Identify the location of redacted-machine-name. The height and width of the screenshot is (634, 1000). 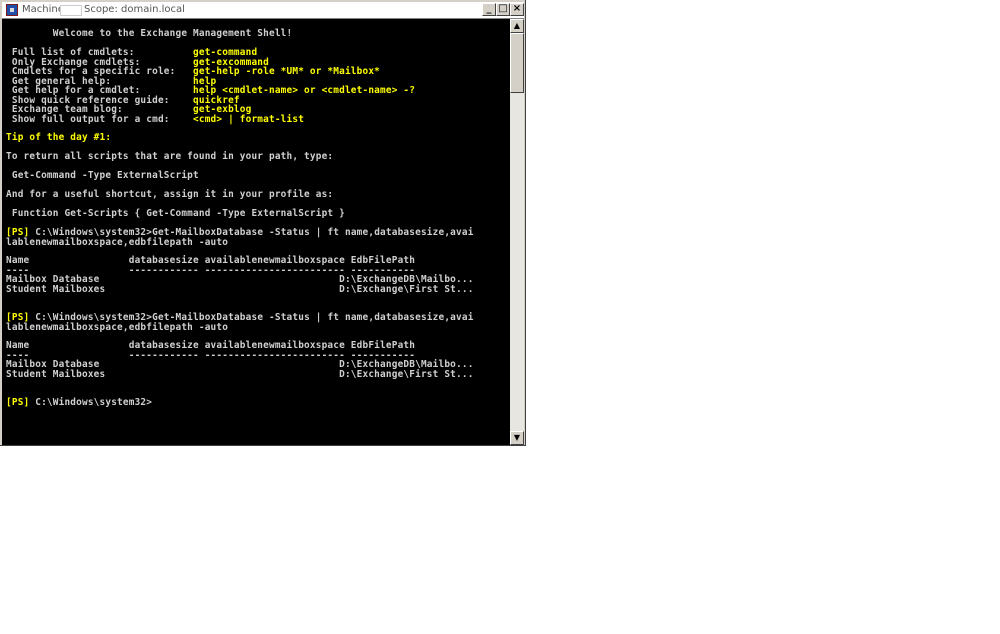
(71, 10).